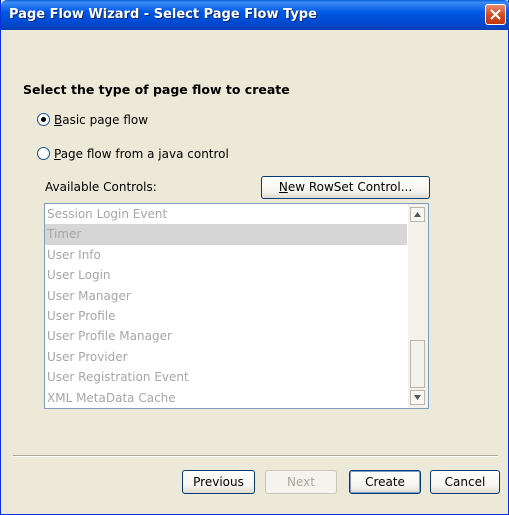  Describe the element at coordinates (163, 14) in the screenshot. I see `window-title: Page Flow Wizard - Select Page Flow Type` at that location.